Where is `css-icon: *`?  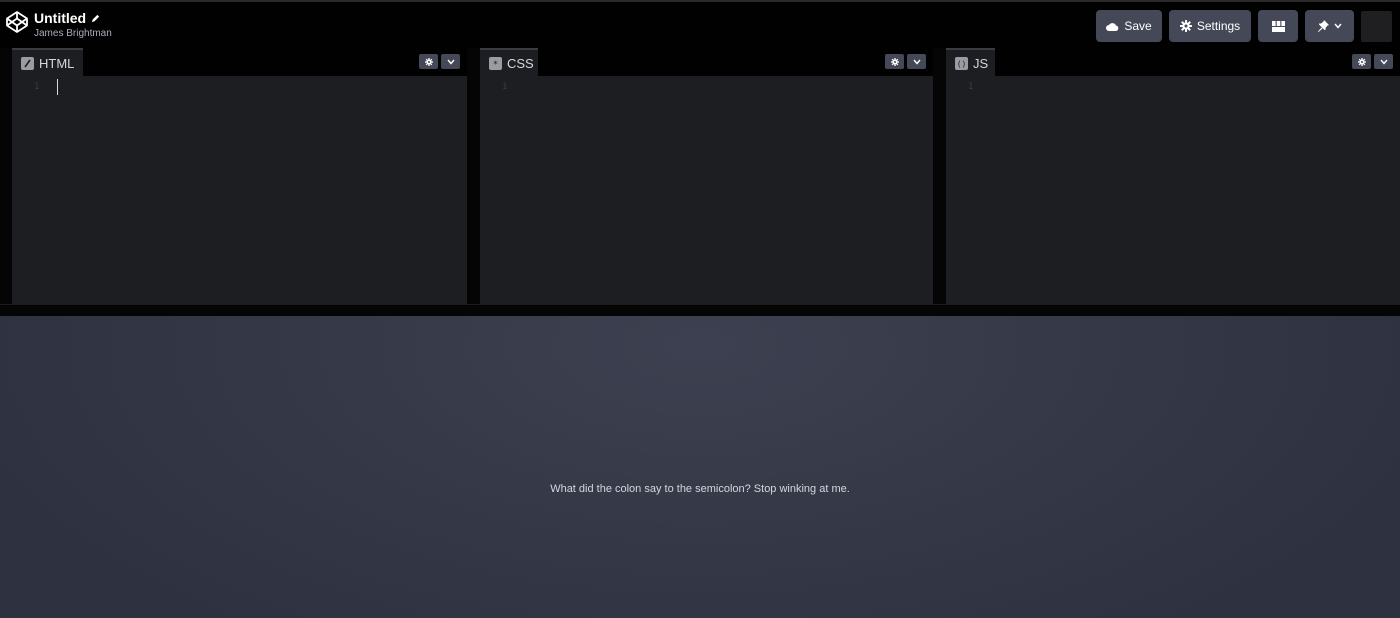
css-icon: * is located at coordinates (495, 63).